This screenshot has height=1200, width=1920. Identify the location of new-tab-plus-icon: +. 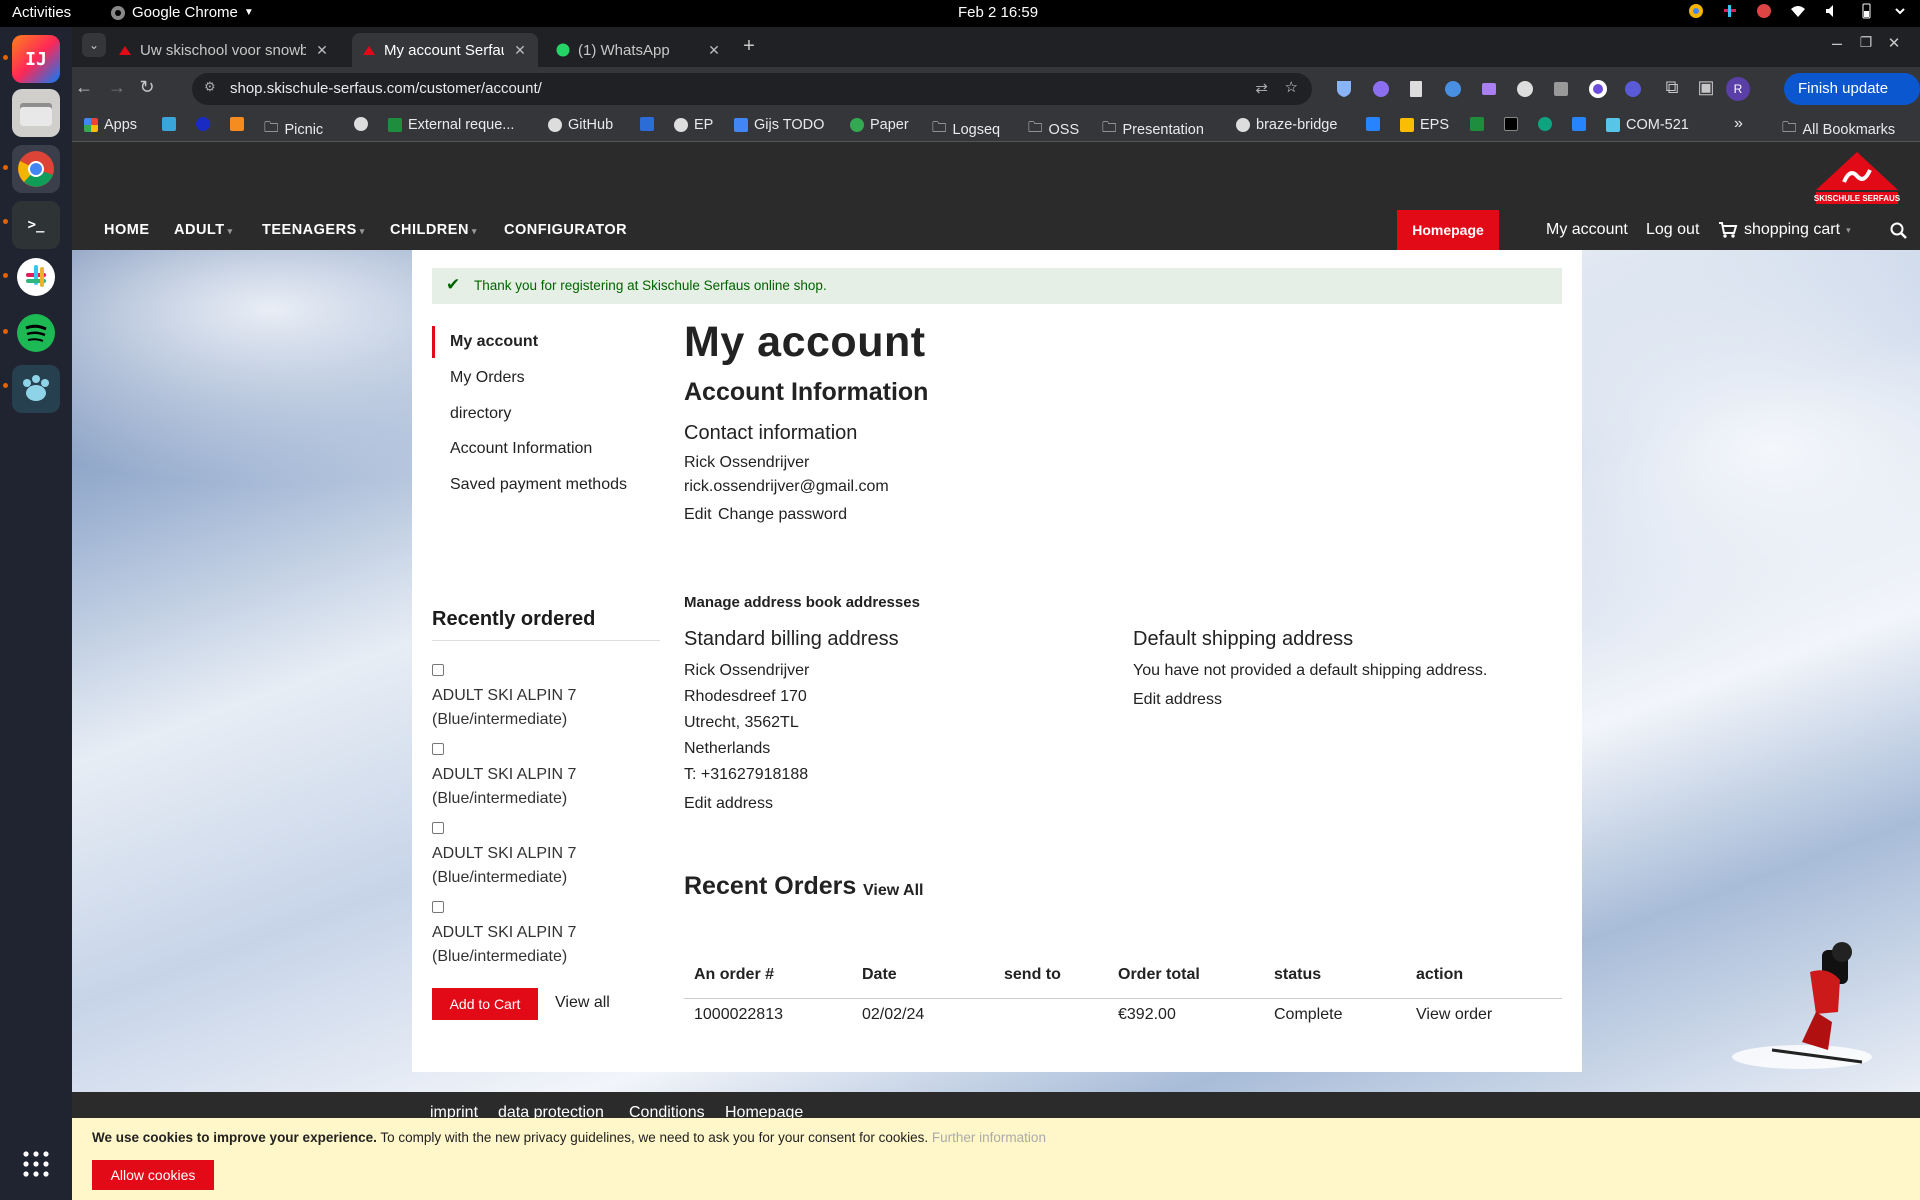
(749, 46).